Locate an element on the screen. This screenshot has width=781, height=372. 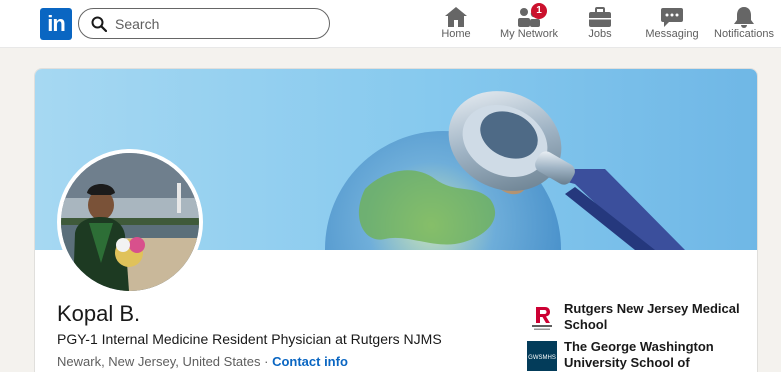
nav-label-my-network: My Network is located at coordinates (529, 34).